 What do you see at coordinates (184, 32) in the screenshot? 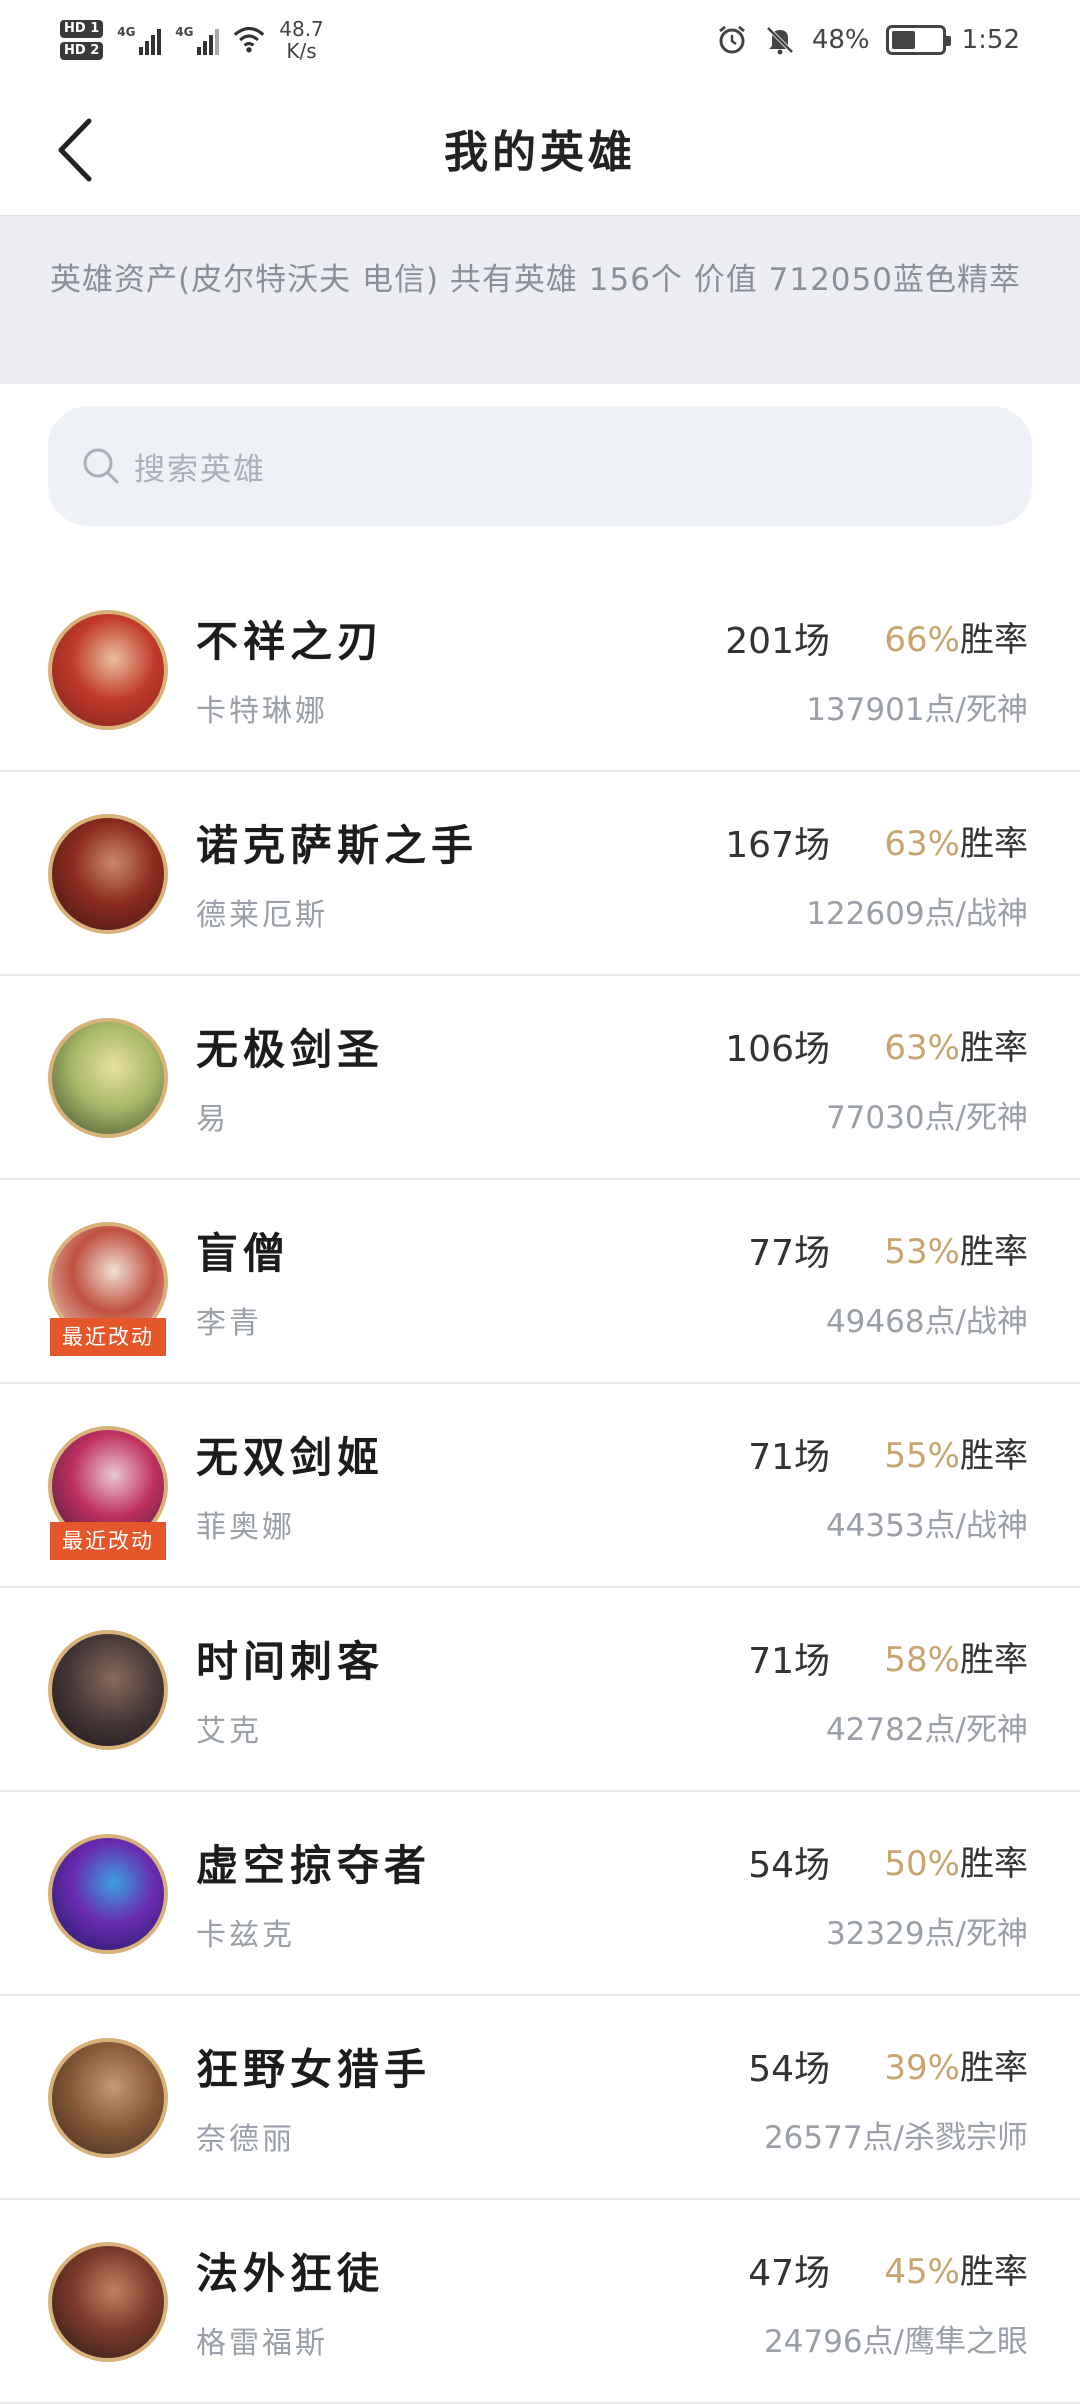
I see `network-type-2: 4G` at bounding box center [184, 32].